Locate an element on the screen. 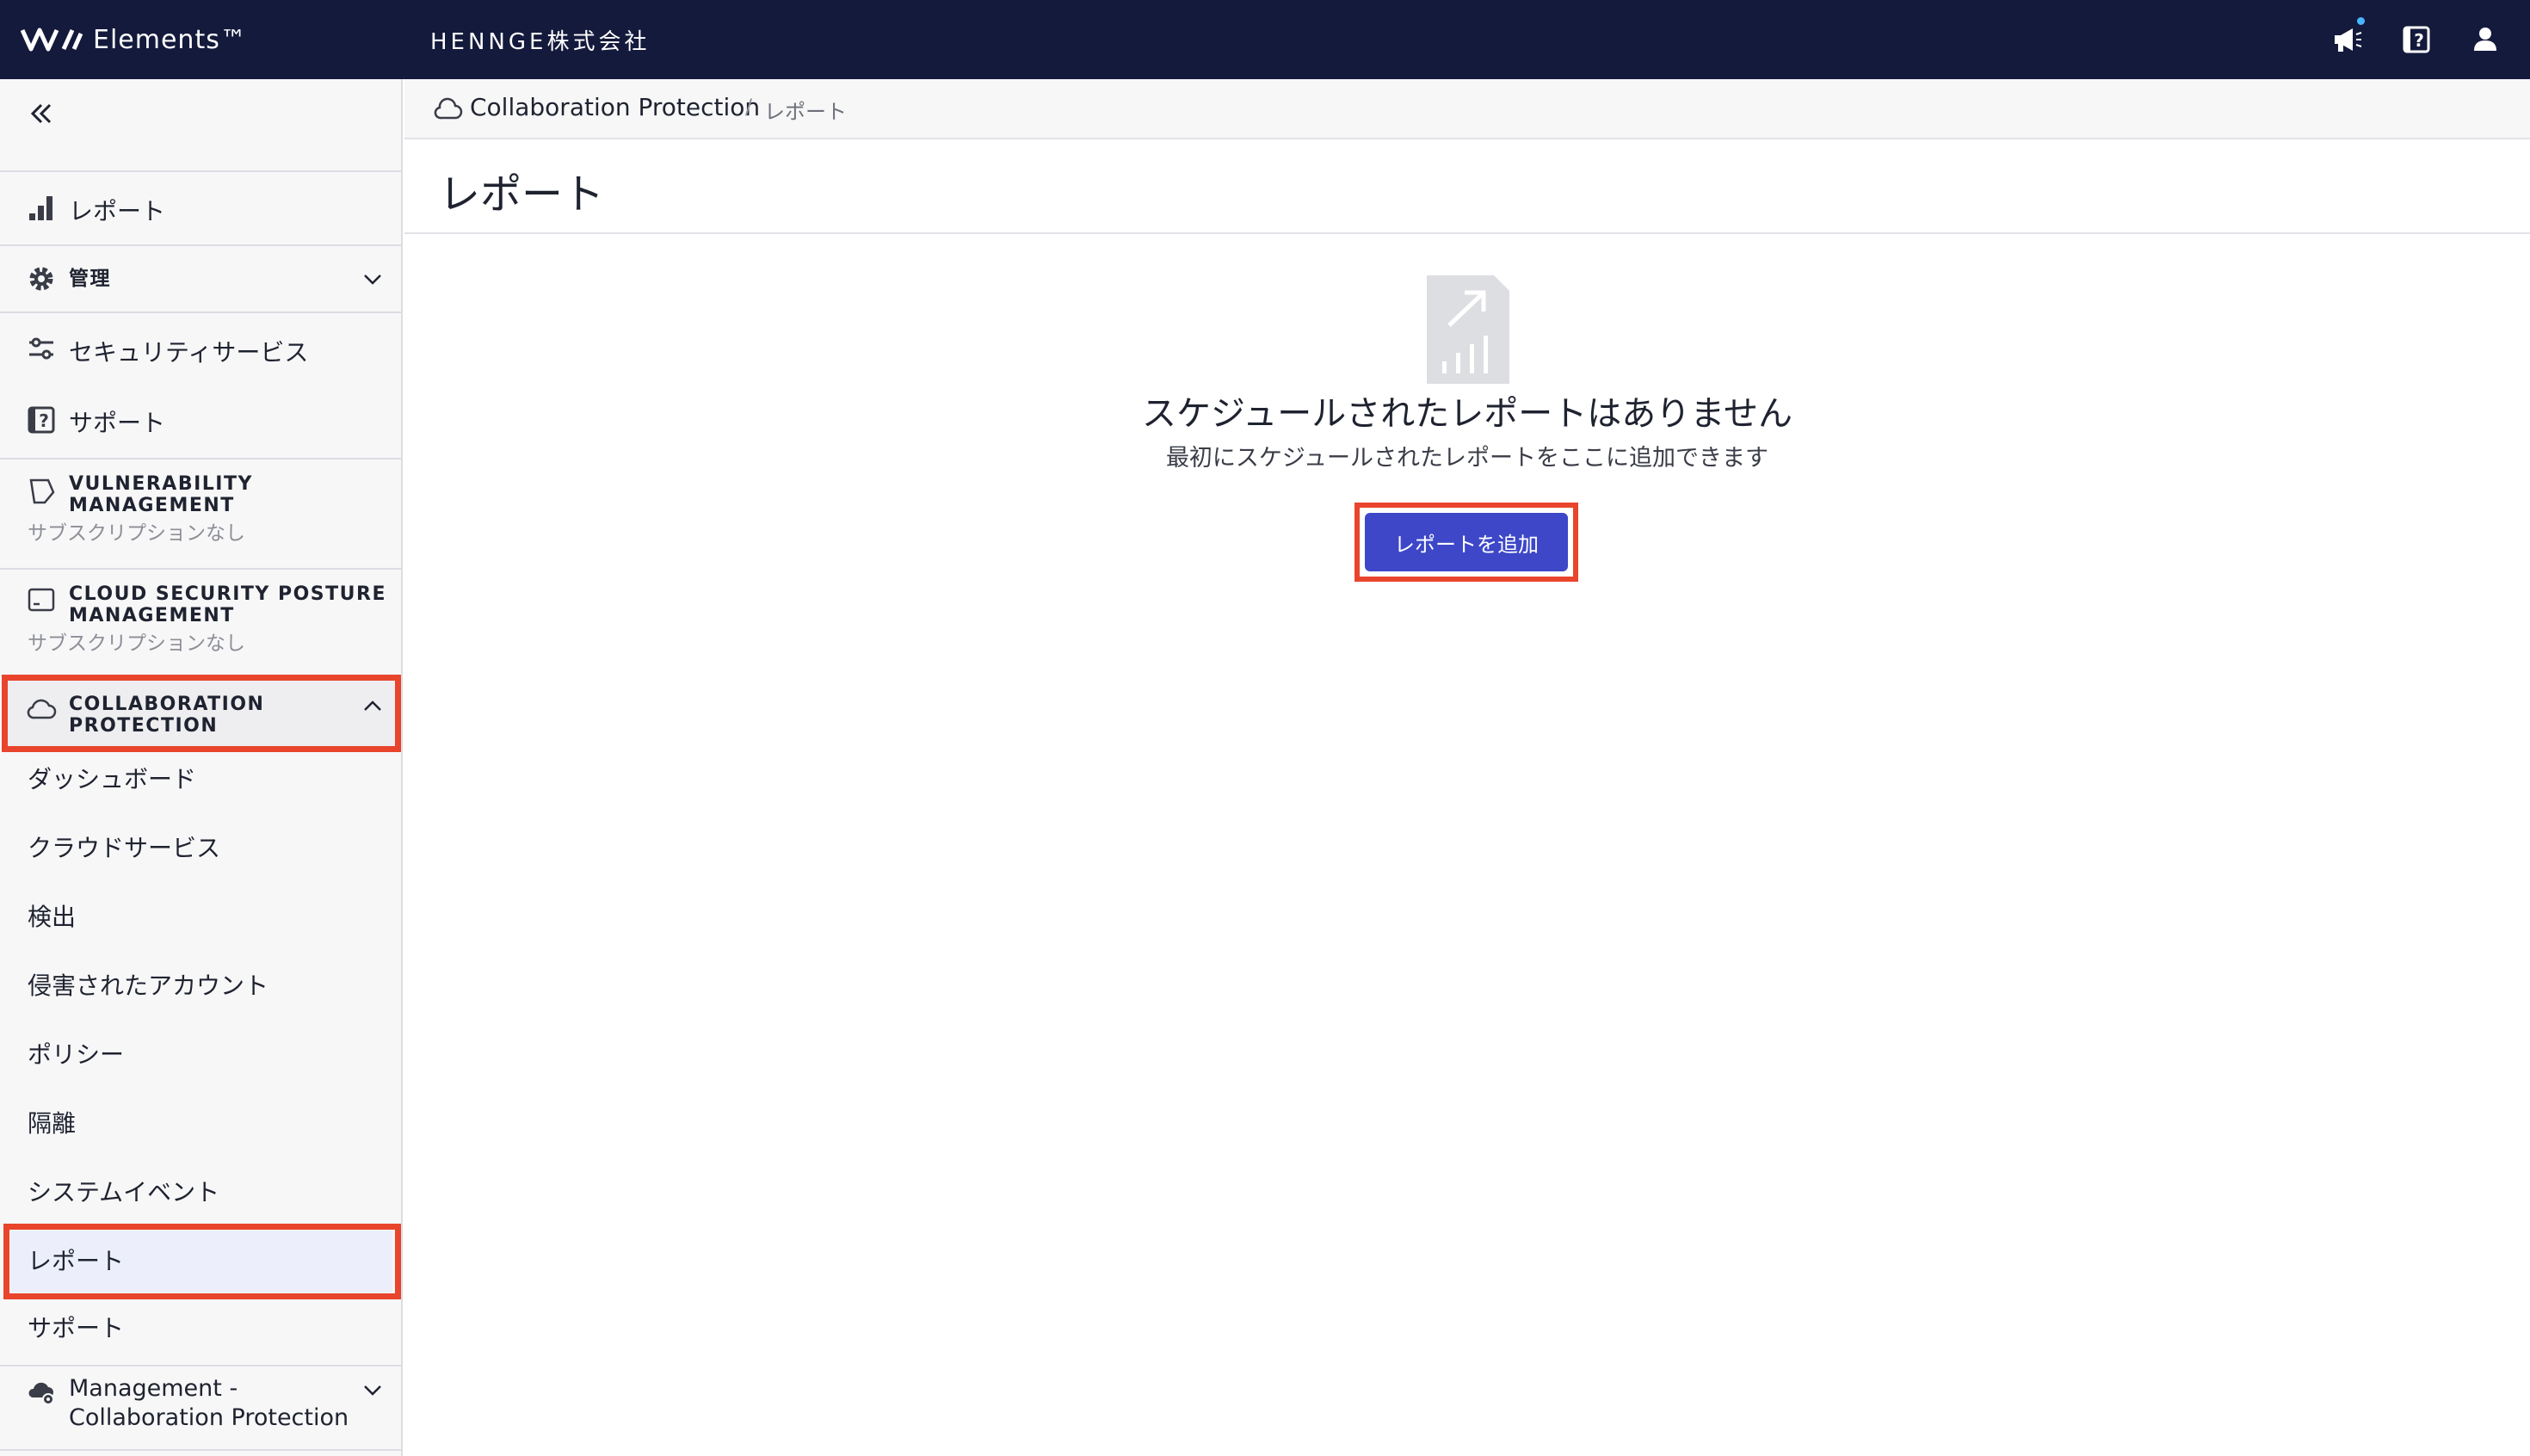  notification-dot is located at coordinates (2361, 21).